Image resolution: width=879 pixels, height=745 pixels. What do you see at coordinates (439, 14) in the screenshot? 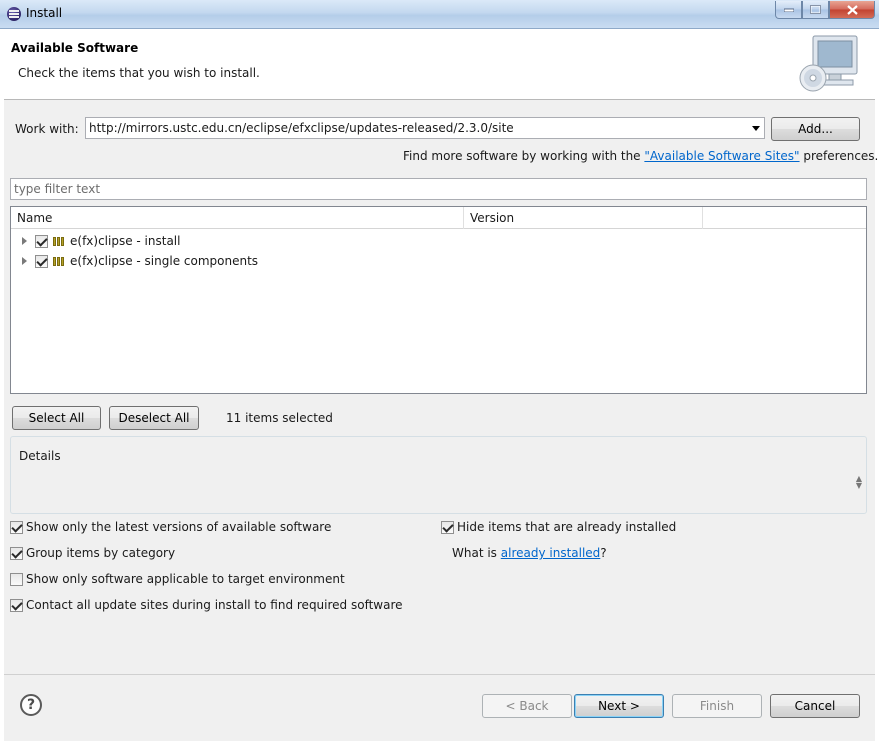
I see `window-titlebar: Install` at bounding box center [439, 14].